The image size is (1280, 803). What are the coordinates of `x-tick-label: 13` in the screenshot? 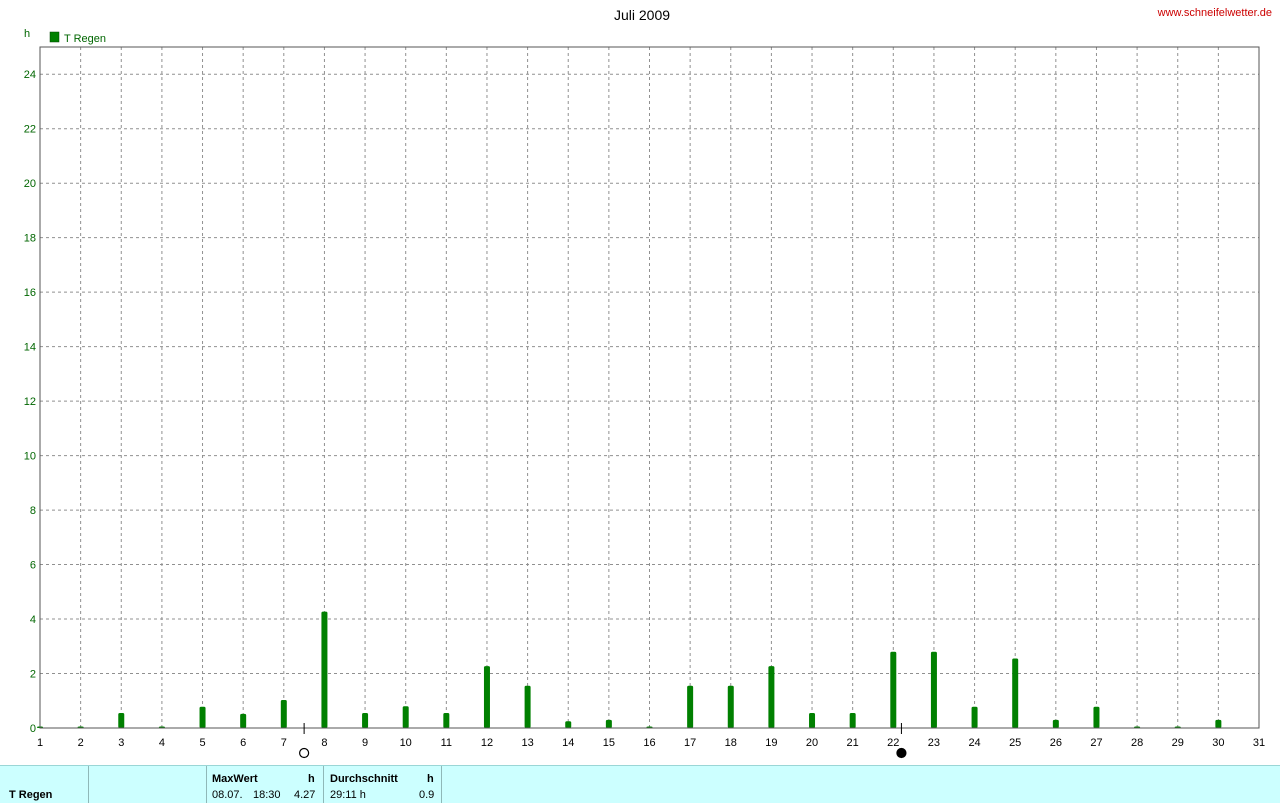 It's located at (527, 743).